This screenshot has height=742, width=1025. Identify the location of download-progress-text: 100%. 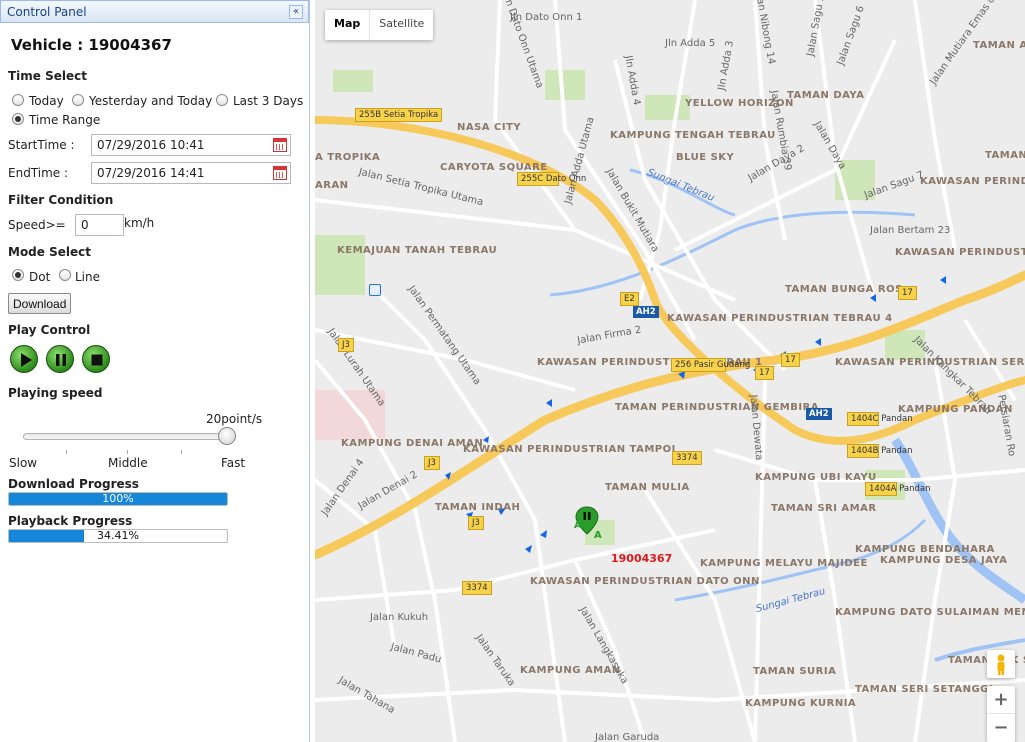
(118, 498).